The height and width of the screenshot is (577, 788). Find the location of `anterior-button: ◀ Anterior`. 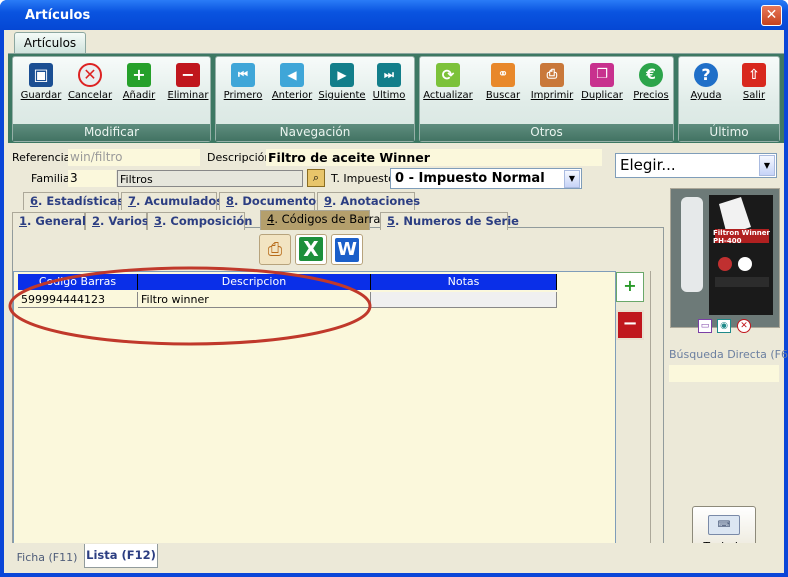

anterior-button: ◀ Anterior is located at coordinates (292, 84).